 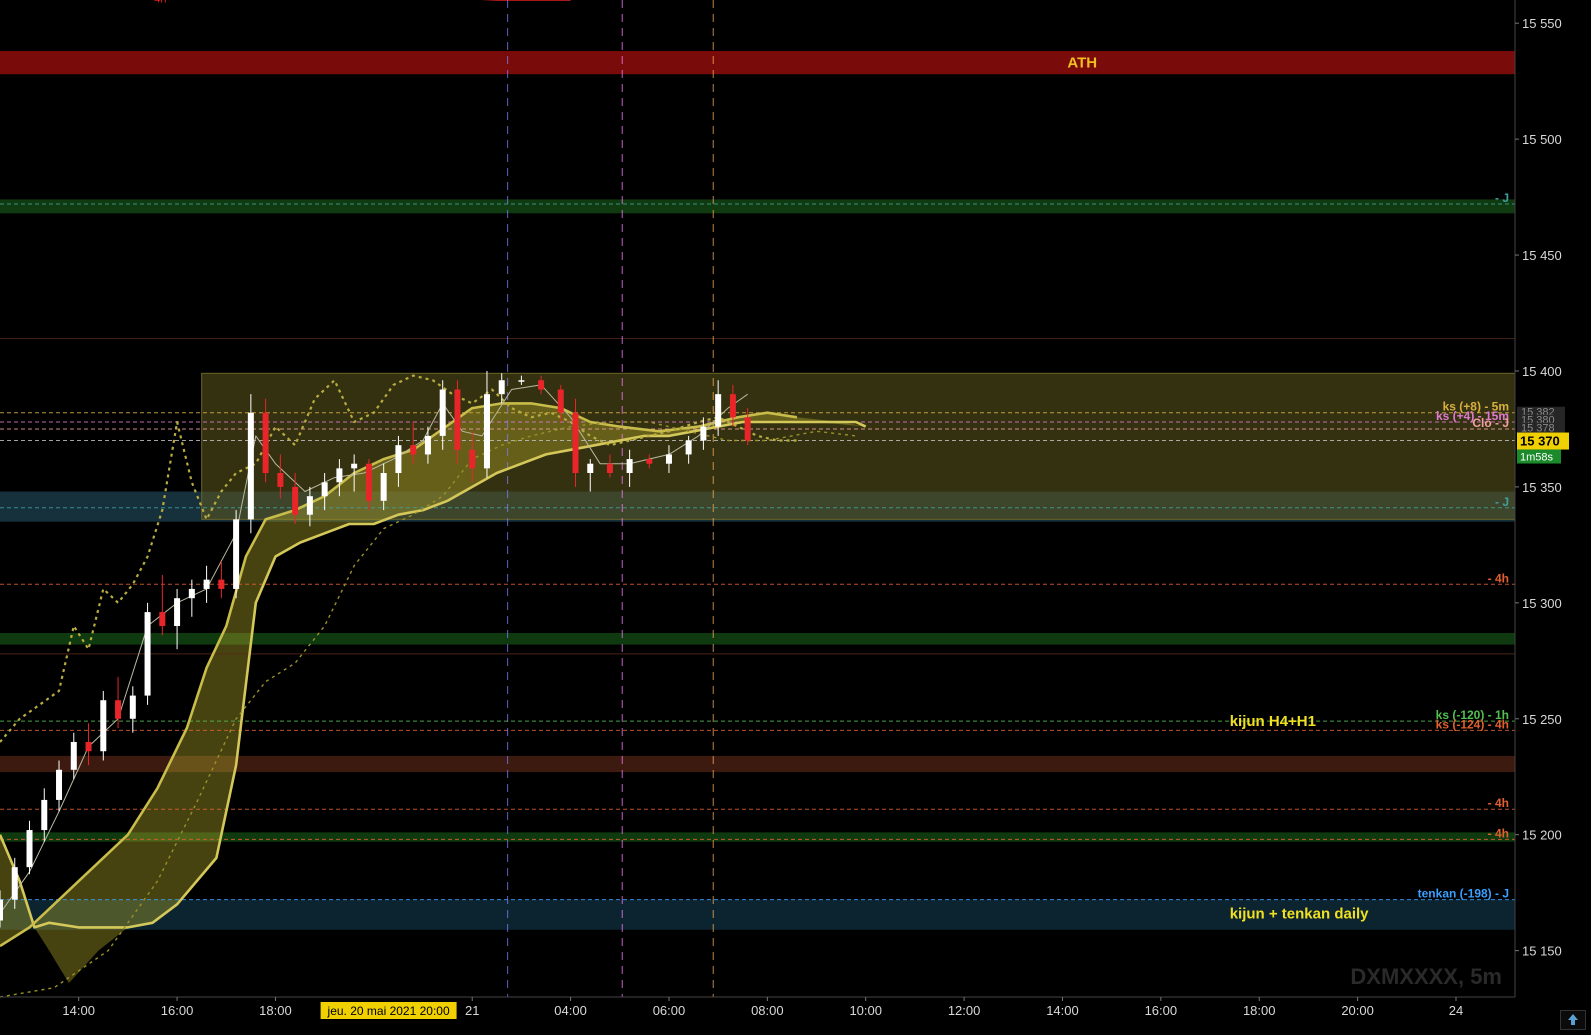 What do you see at coordinates (1357, 1010) in the screenshot?
I see `time-tick-label: 20:00` at bounding box center [1357, 1010].